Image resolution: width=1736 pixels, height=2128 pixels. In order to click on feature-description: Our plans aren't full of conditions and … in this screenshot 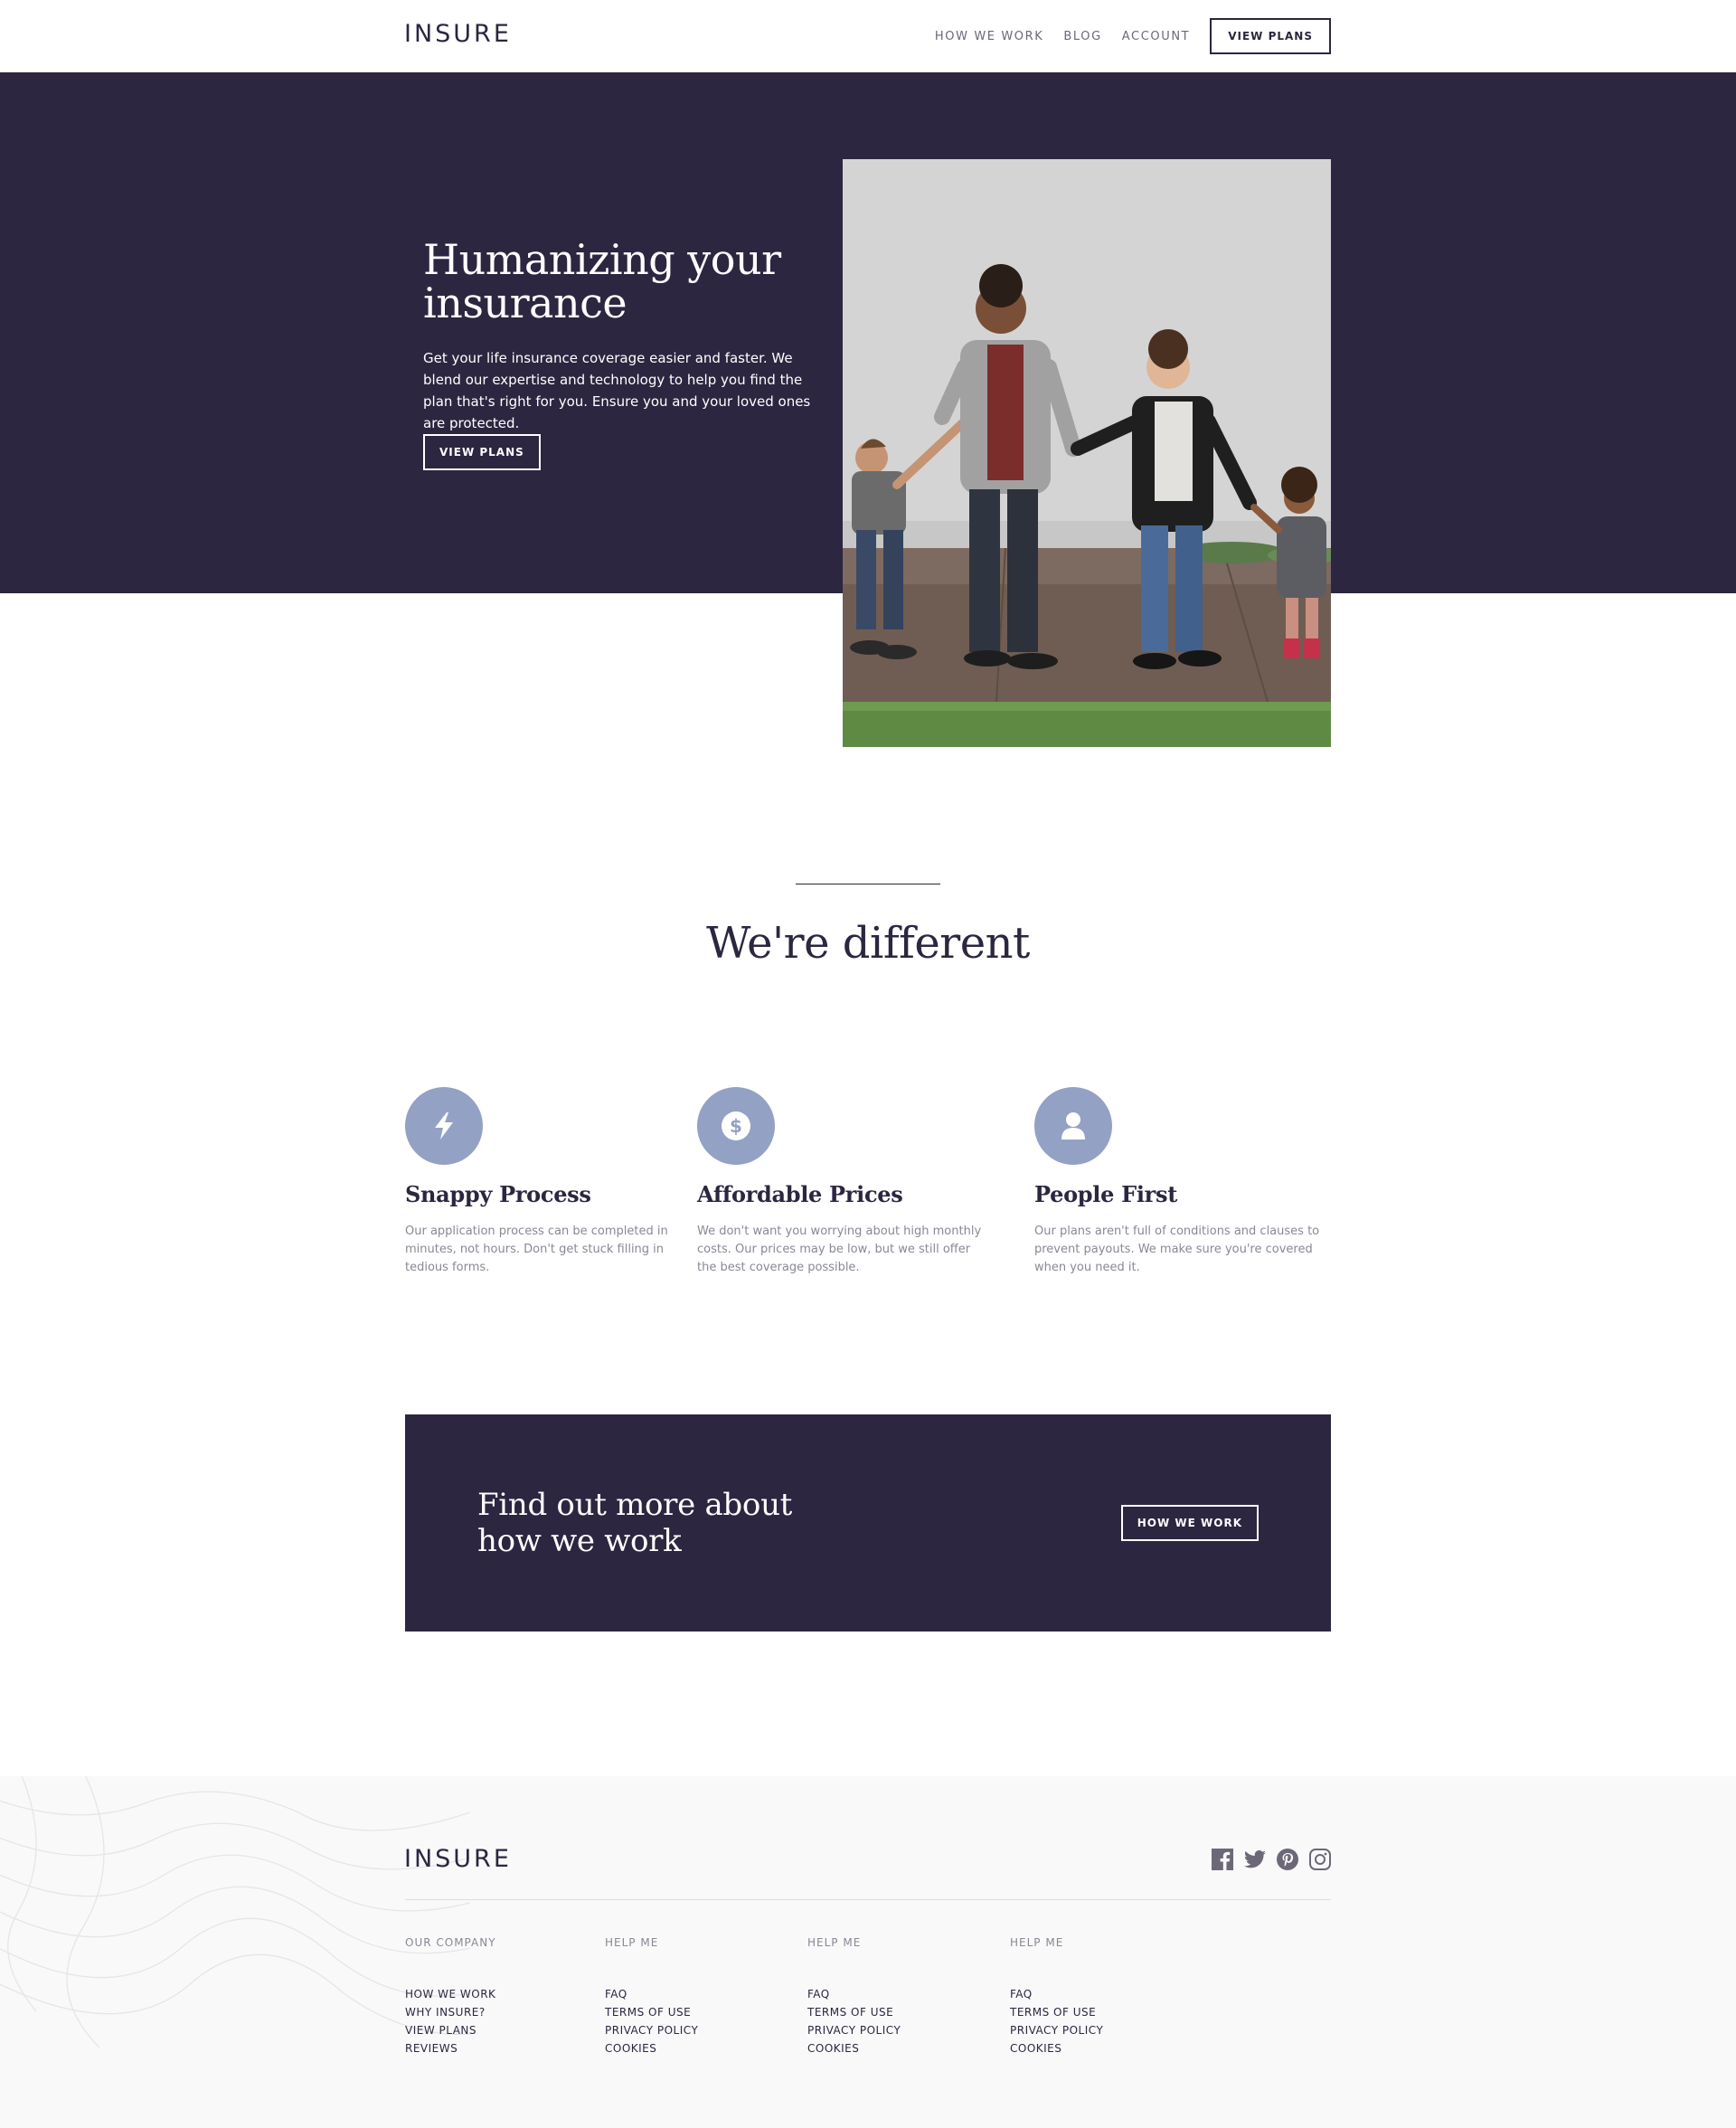, I will do `click(1177, 1249)`.